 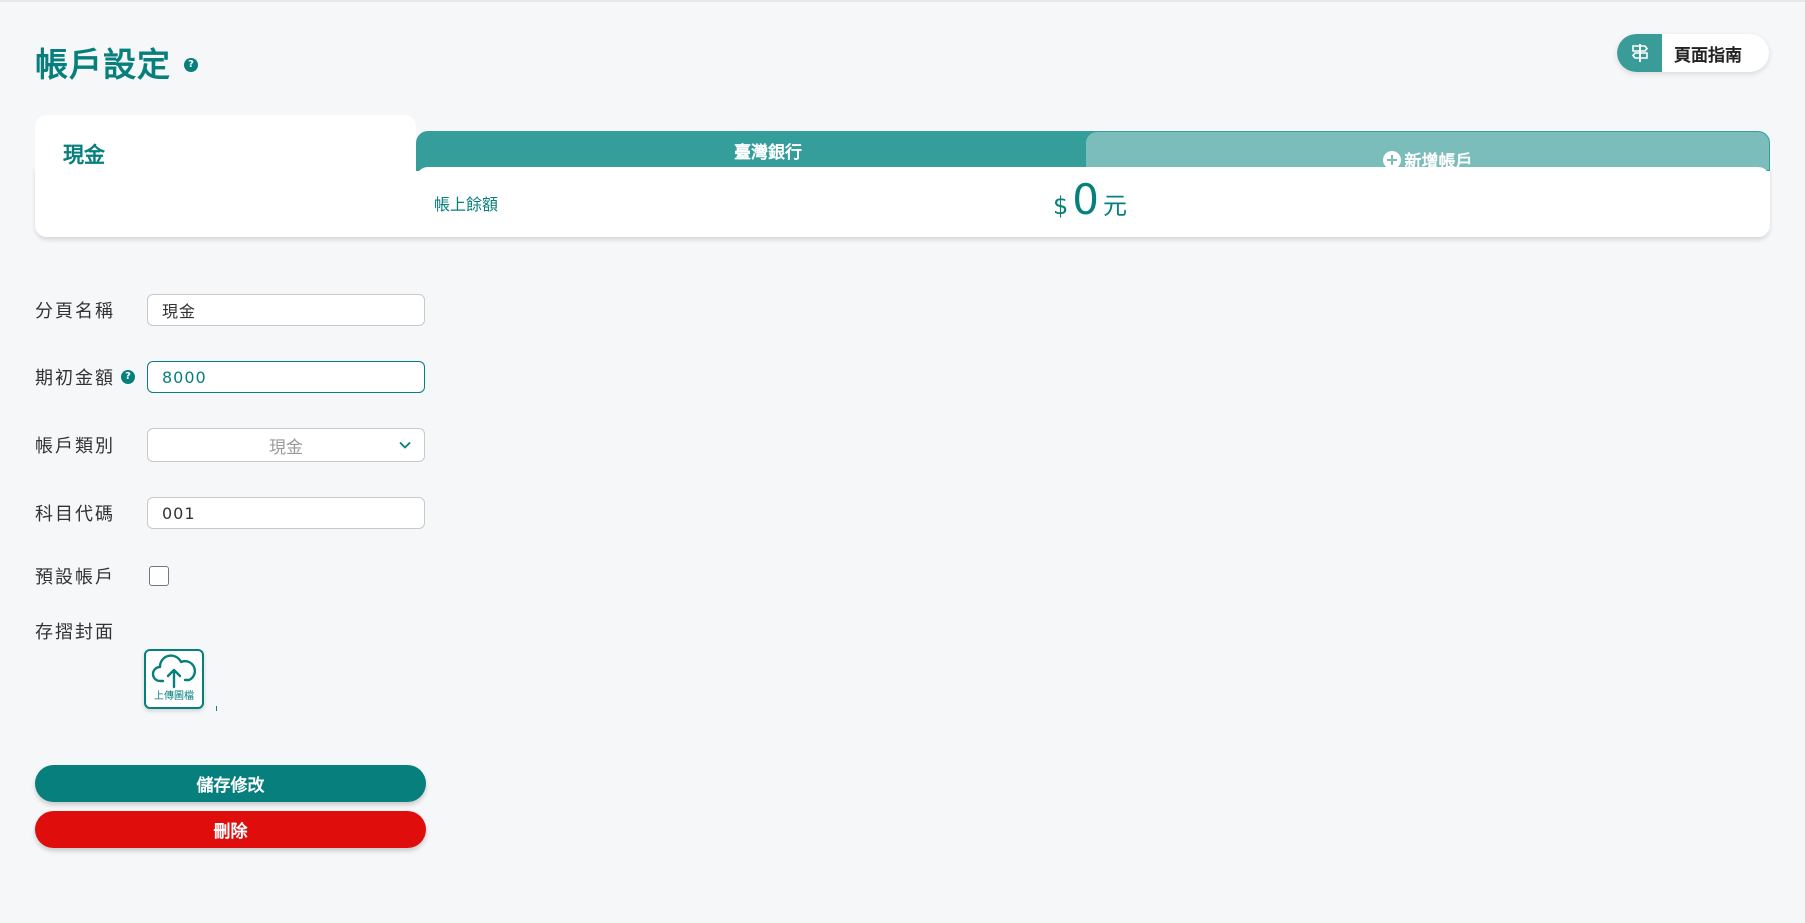 I want to click on page-guide-label: 頁面指南, so click(x=1708, y=55).